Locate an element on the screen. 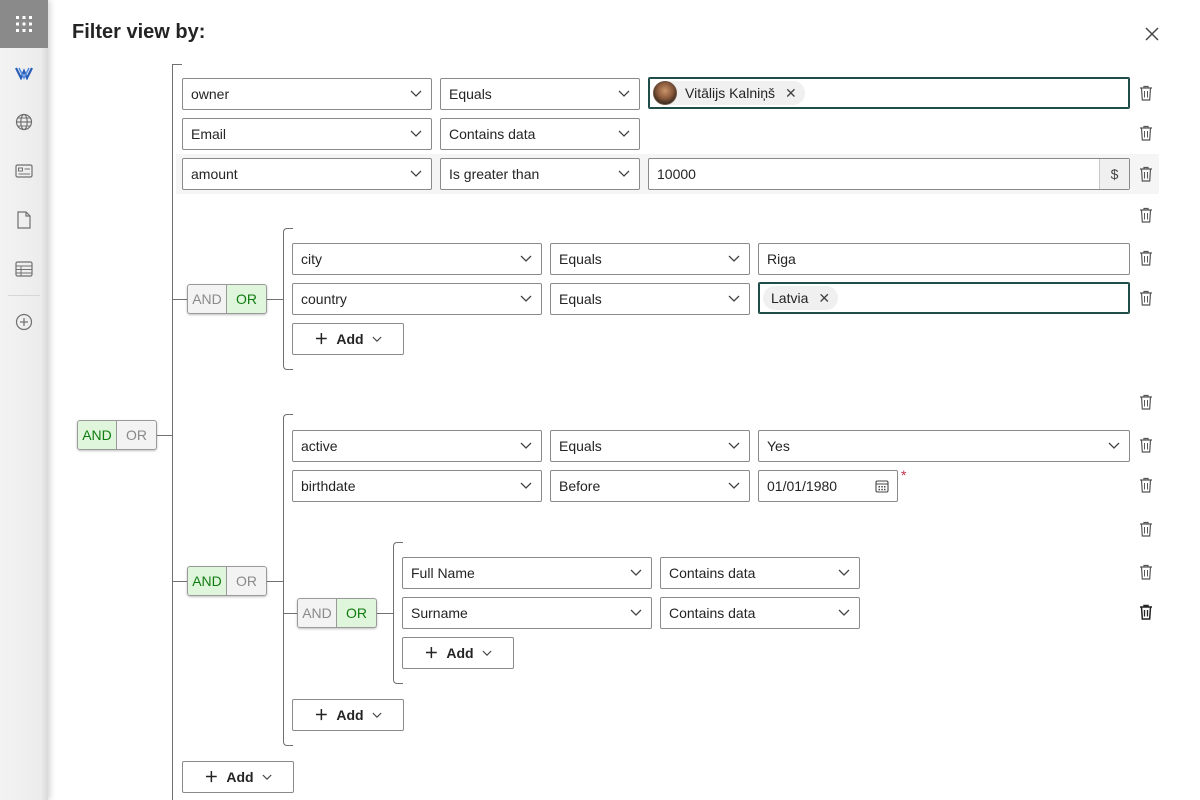  delete-country-button is located at coordinates (1146, 298).